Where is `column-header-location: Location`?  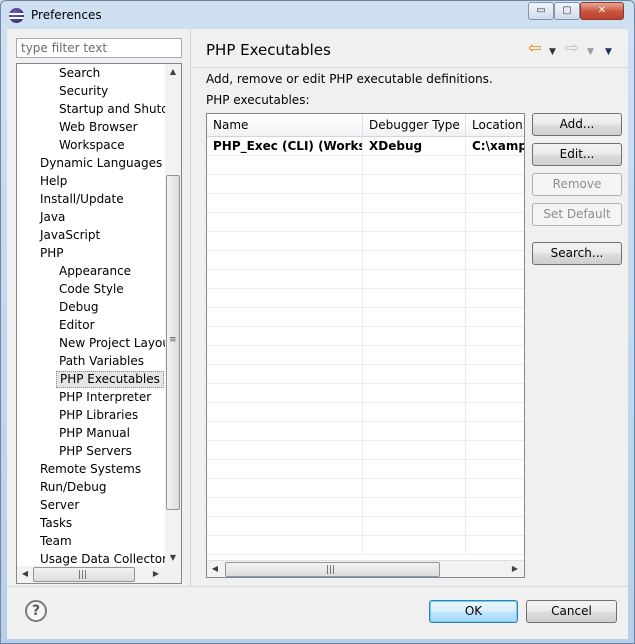 column-header-location: Location is located at coordinates (495, 125).